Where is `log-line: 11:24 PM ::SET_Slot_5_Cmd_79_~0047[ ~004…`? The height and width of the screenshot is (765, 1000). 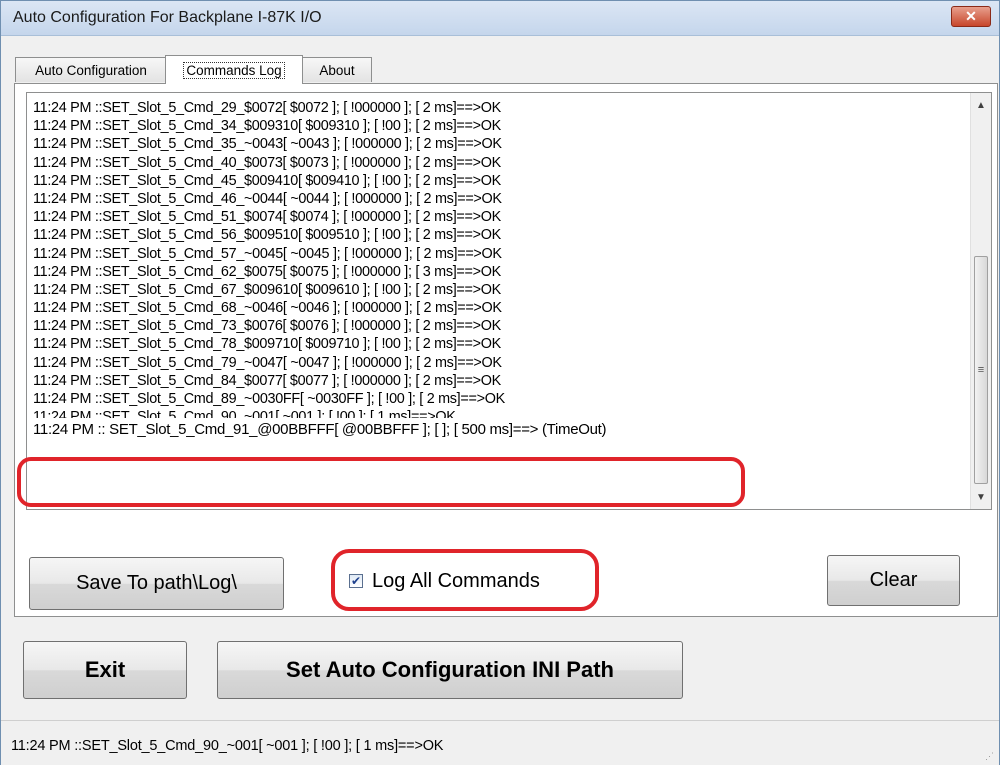 log-line: 11:24 PM ::SET_Slot_5_Cmd_79_~0047[ ~004… is located at coordinates (493, 363).